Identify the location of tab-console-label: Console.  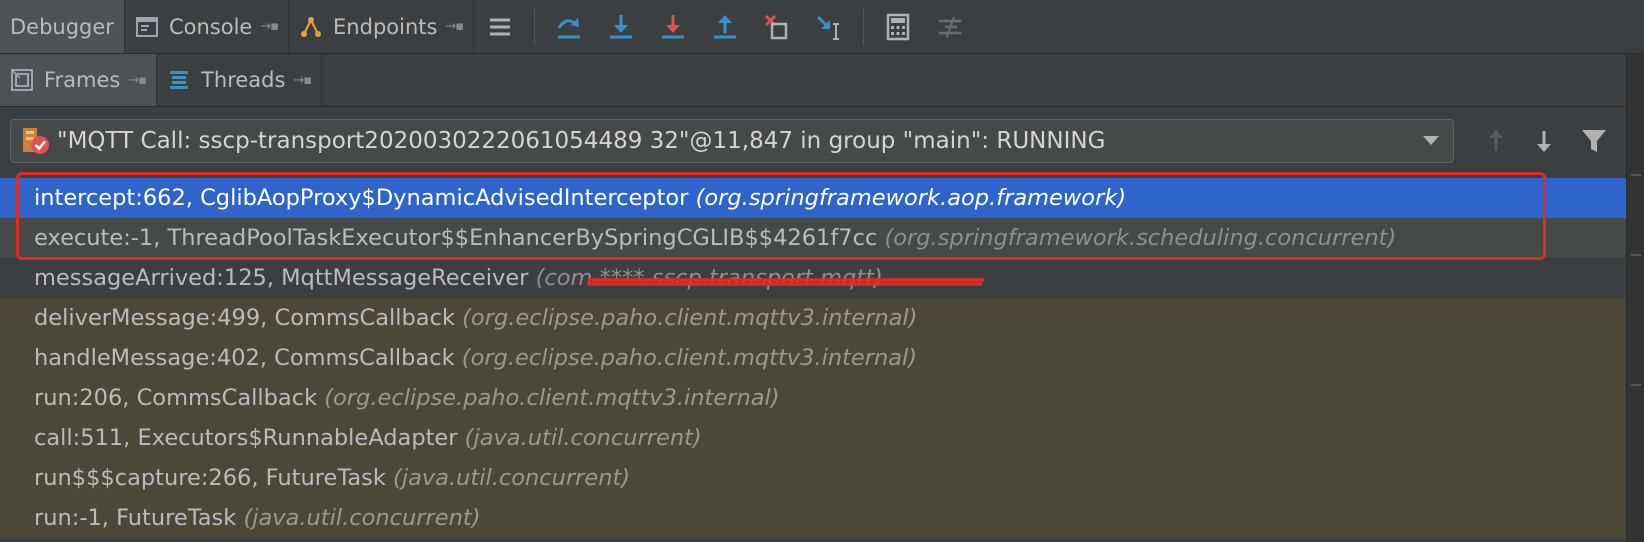
(210, 26).